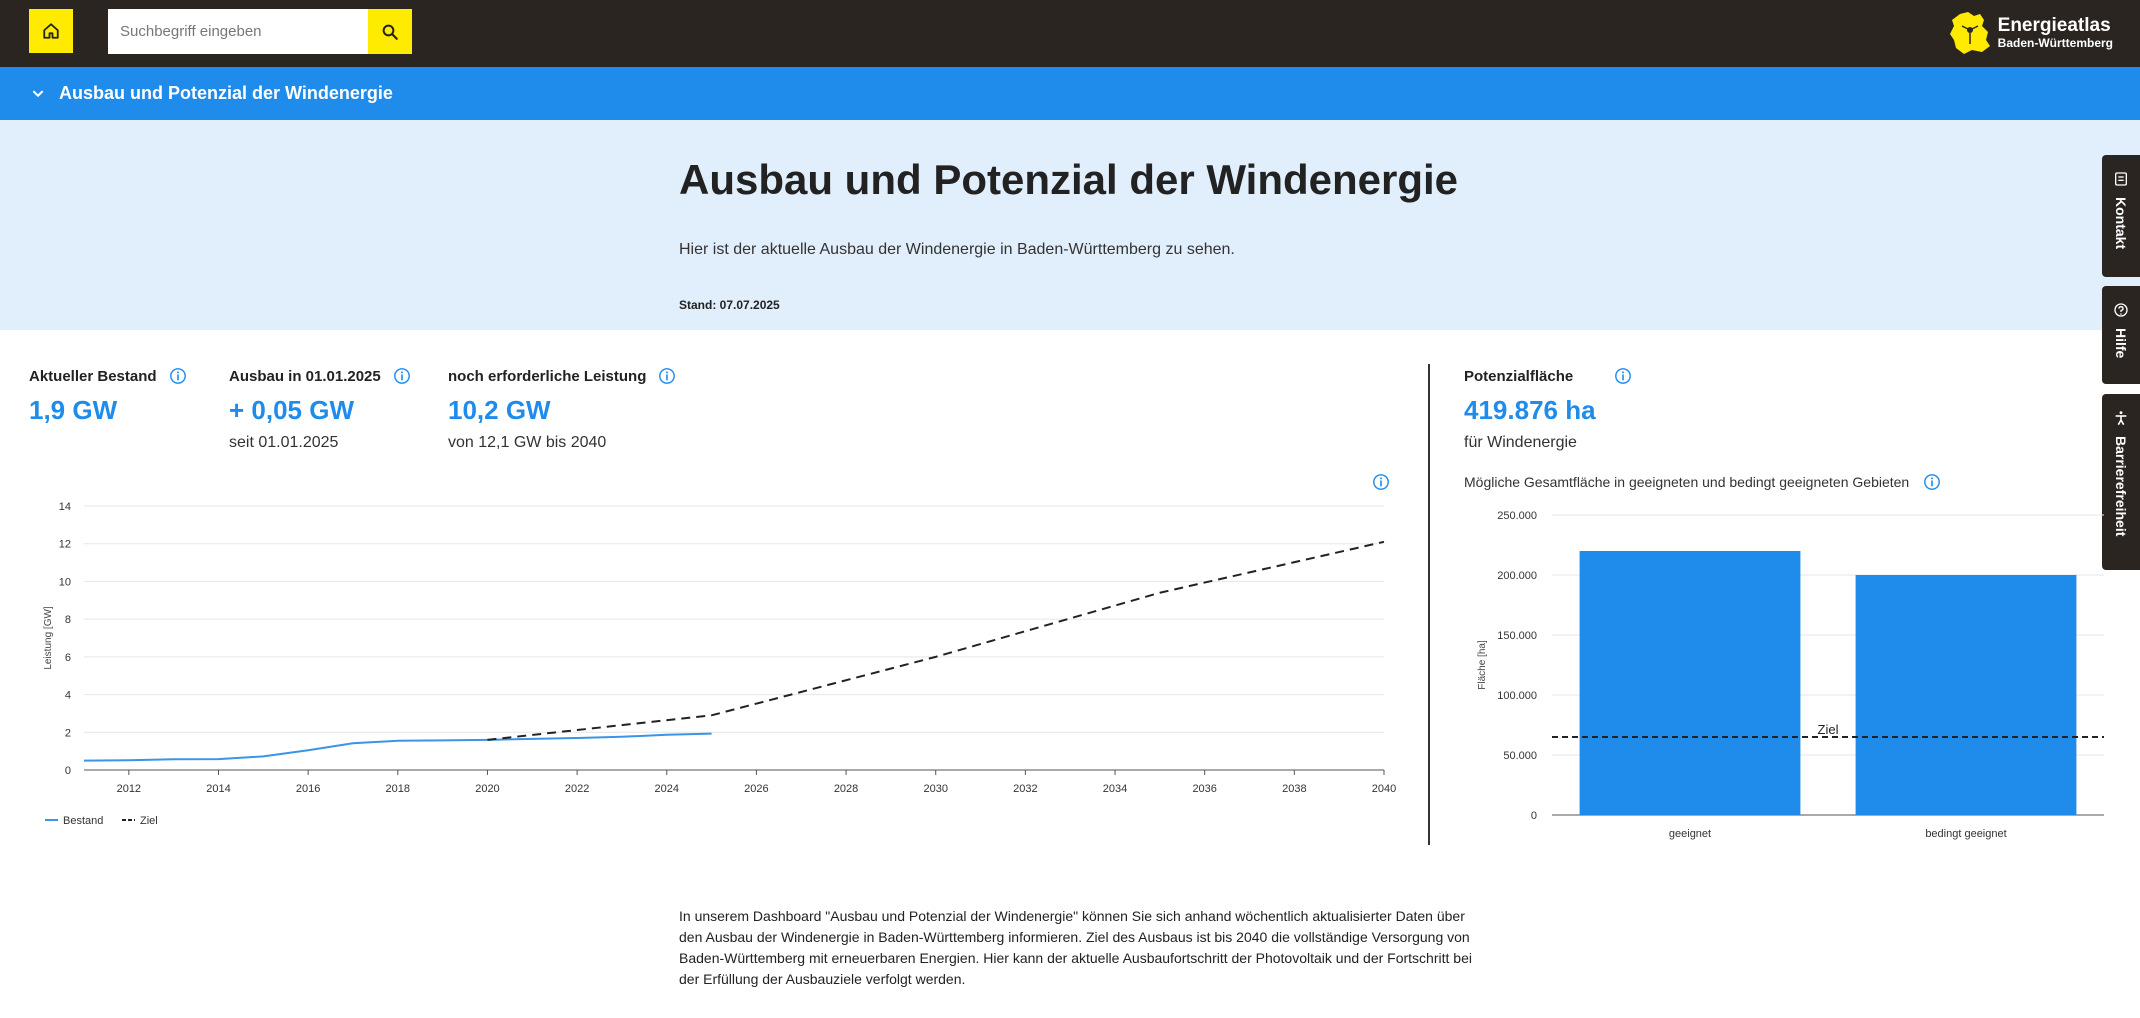  Describe the element at coordinates (729, 305) in the screenshot. I see `stand-date: Stand: 07.07.2025` at that location.